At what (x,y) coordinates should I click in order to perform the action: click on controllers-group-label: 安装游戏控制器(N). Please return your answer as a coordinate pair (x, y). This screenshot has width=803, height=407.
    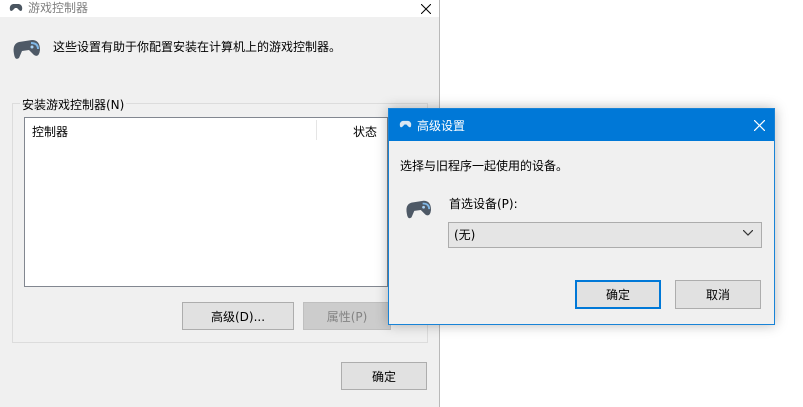
    Looking at the image, I should click on (73, 104).